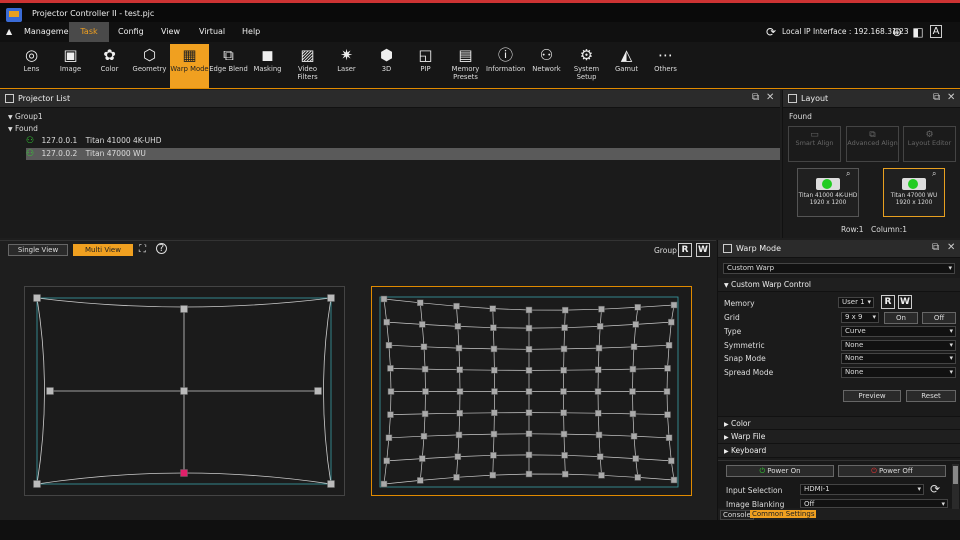  What do you see at coordinates (546, 66) in the screenshot?
I see `toolbar-network-button: ⚇ Network` at bounding box center [546, 66].